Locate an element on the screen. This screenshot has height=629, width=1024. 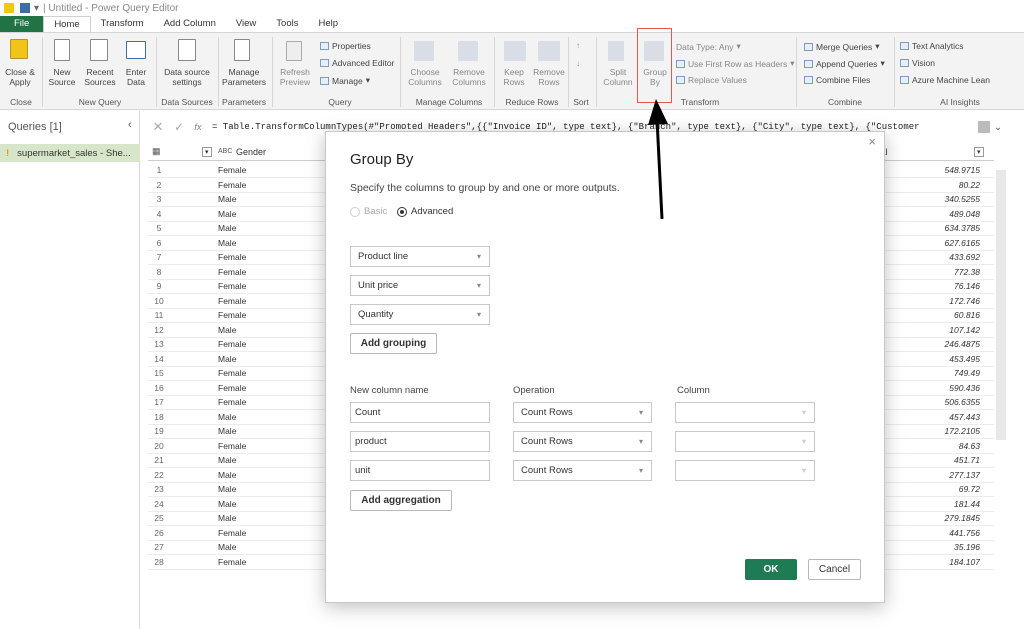
append-queries-button: Append Queries ▾ is located at coordinates (844, 63).